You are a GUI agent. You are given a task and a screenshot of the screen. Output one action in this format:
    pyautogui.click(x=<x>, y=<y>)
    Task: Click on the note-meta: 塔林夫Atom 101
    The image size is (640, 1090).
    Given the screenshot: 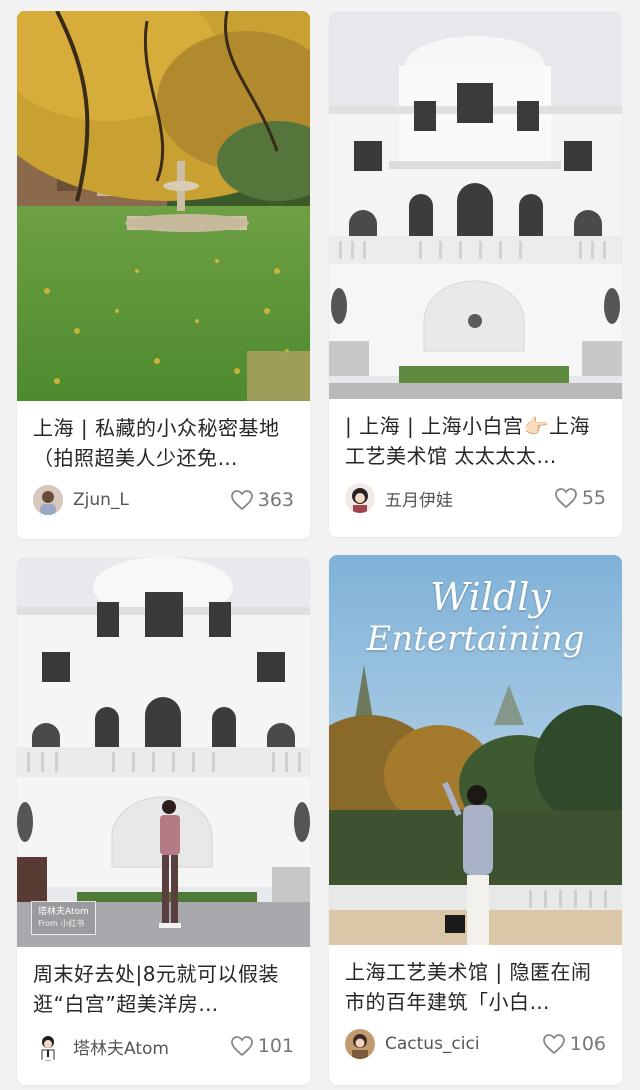 What is the action you would take?
    pyautogui.click(x=163, y=1046)
    